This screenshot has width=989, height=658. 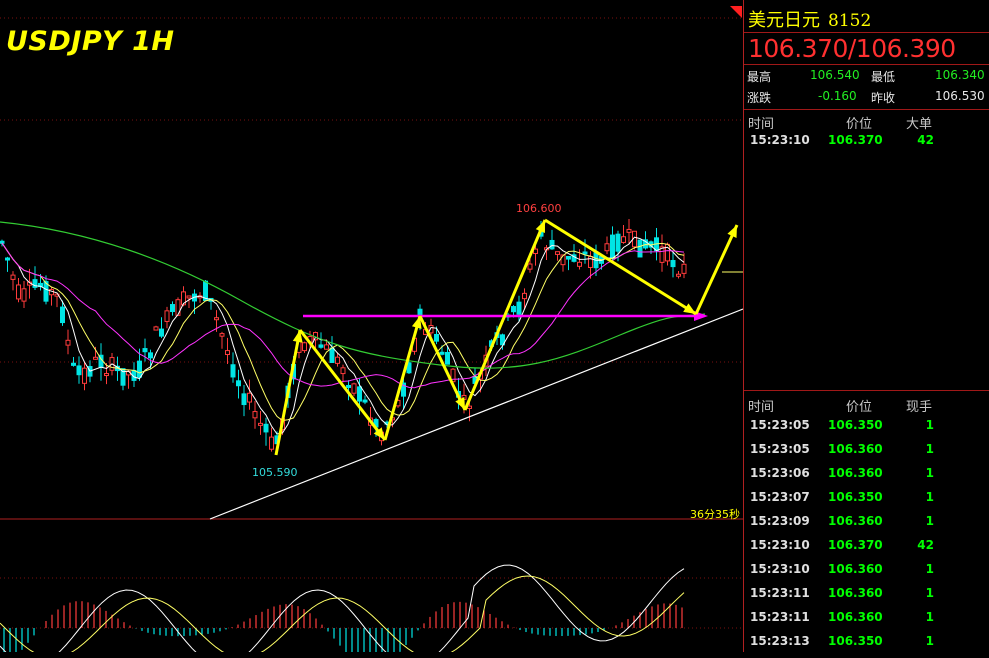 I want to click on row-time: 15:23:07, so click(x=780, y=497).